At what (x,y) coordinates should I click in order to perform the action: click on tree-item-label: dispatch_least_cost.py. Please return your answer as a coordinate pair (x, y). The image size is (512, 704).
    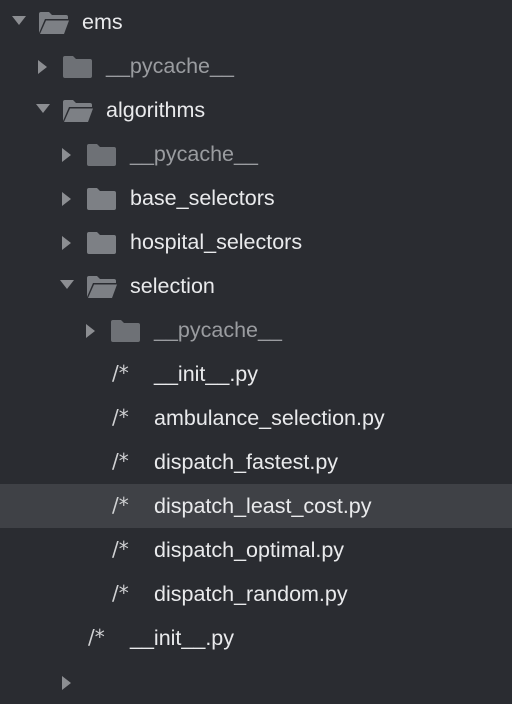
    Looking at the image, I should click on (263, 506).